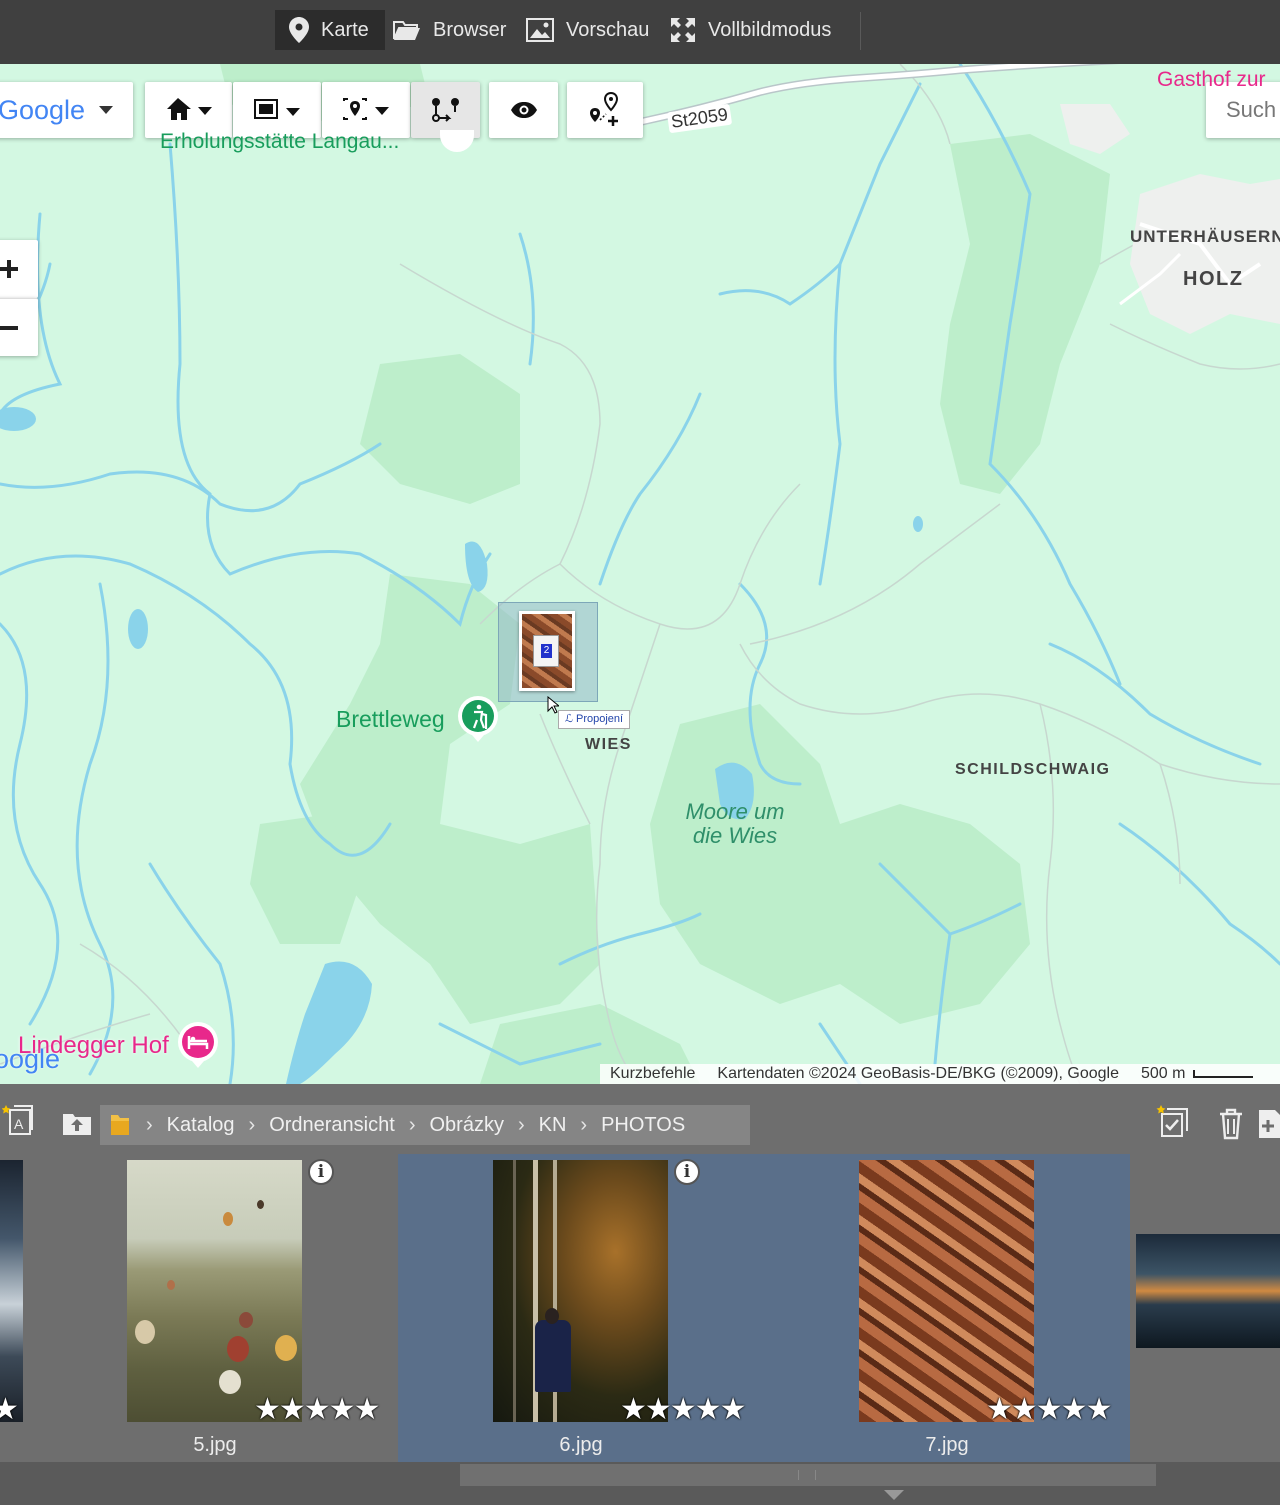 This screenshot has width=1280, height=1505. I want to click on select-all-icon, so click(1174, 1122).